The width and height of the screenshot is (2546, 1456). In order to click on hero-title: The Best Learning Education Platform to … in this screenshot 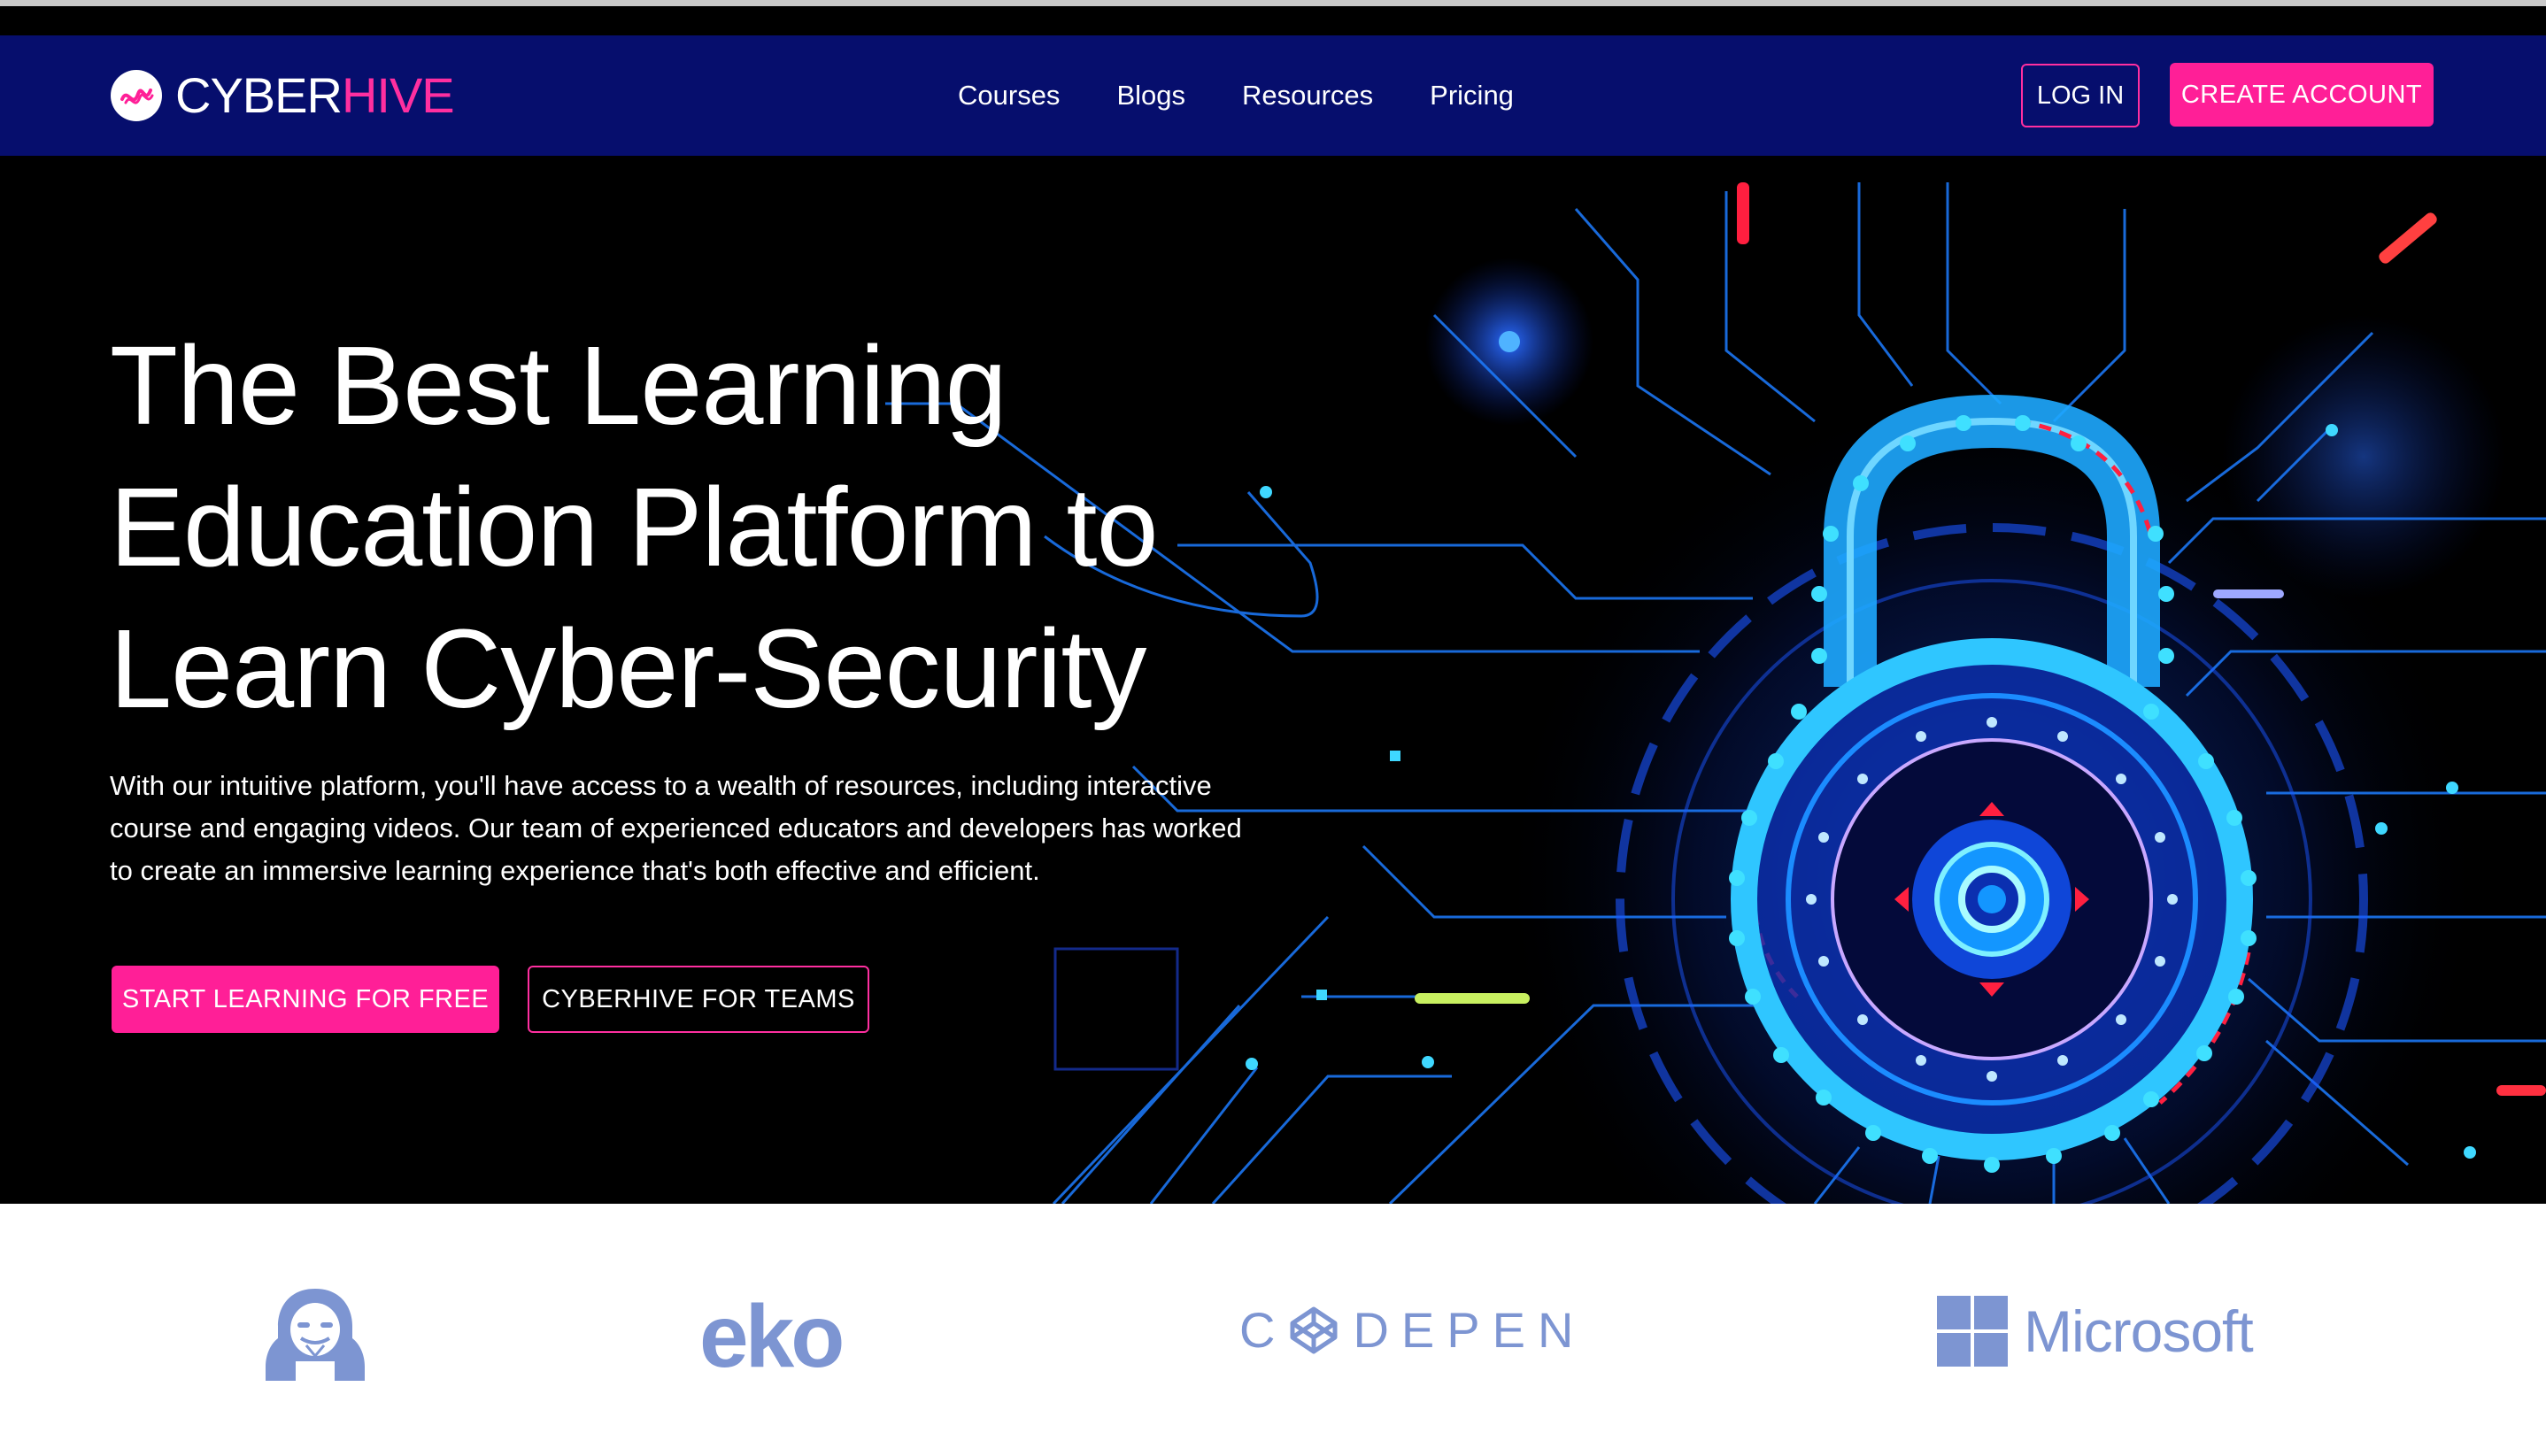, I will do `click(685, 527)`.